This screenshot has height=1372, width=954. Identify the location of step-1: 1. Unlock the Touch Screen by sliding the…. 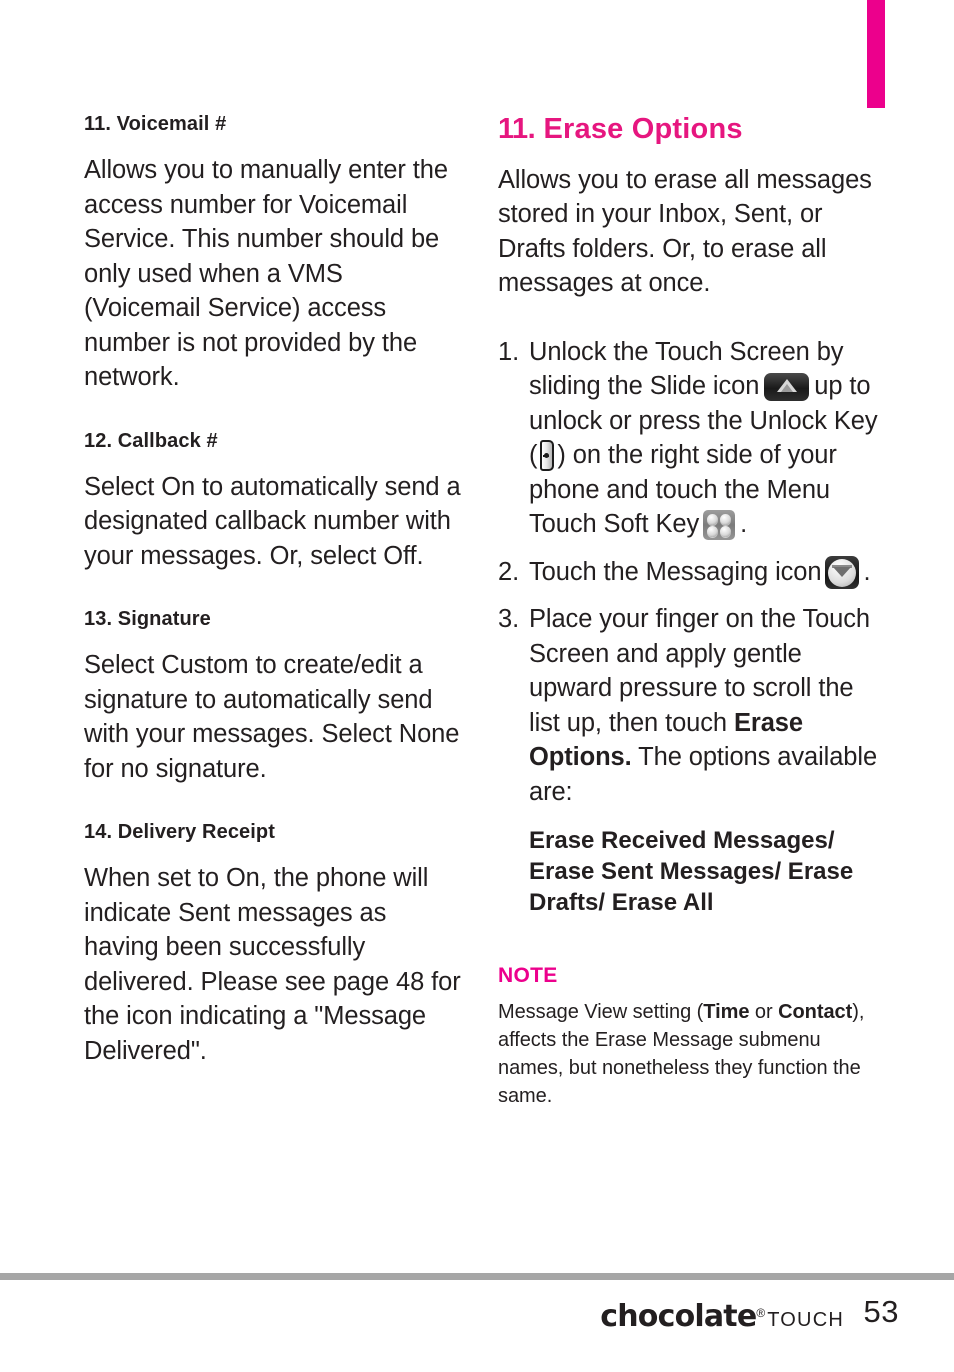
(690, 438).